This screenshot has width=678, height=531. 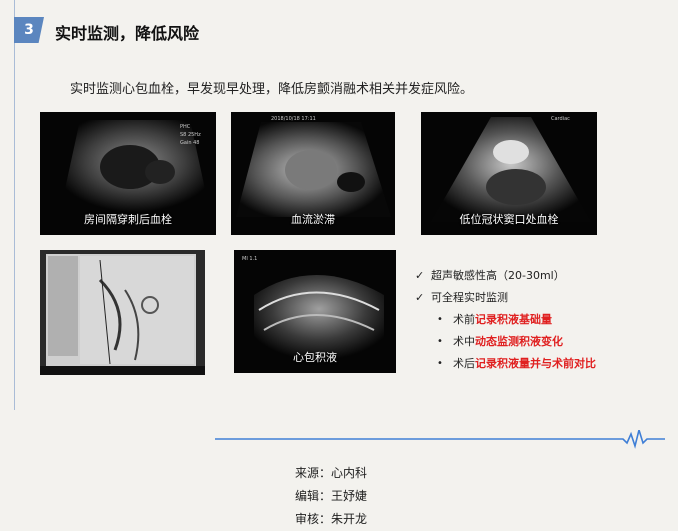 What do you see at coordinates (315, 311) in the screenshot?
I see `ultrasound-image-pericardial-effusion: MI 1.1 心包积液` at bounding box center [315, 311].